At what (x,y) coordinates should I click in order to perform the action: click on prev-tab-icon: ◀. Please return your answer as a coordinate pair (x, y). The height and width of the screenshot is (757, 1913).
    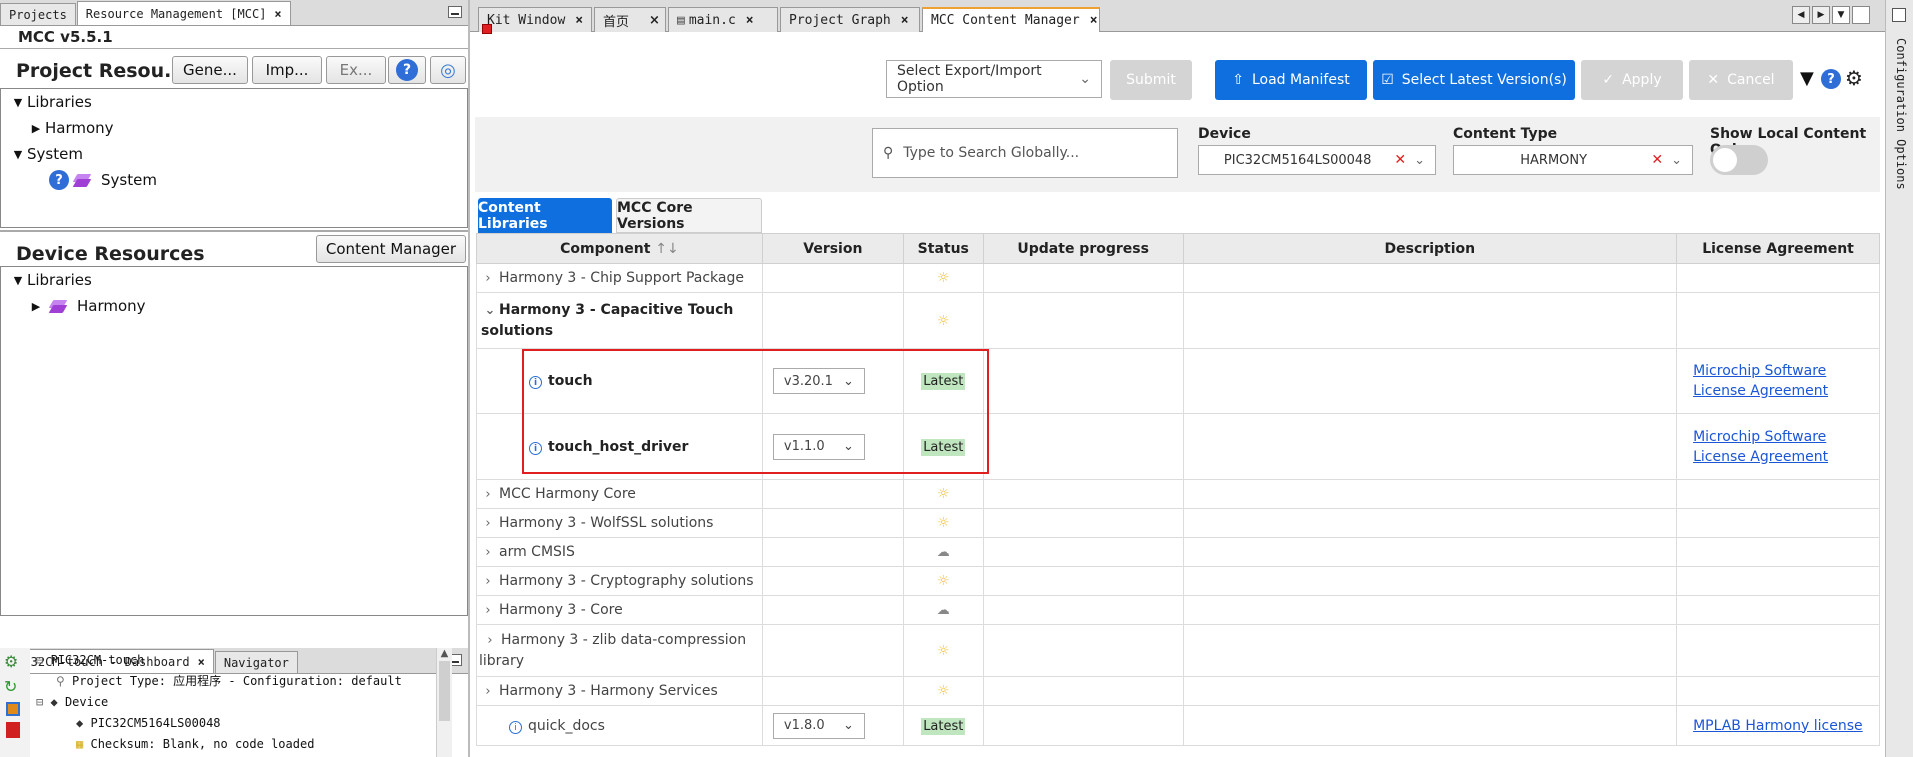
    Looking at the image, I should click on (1801, 15).